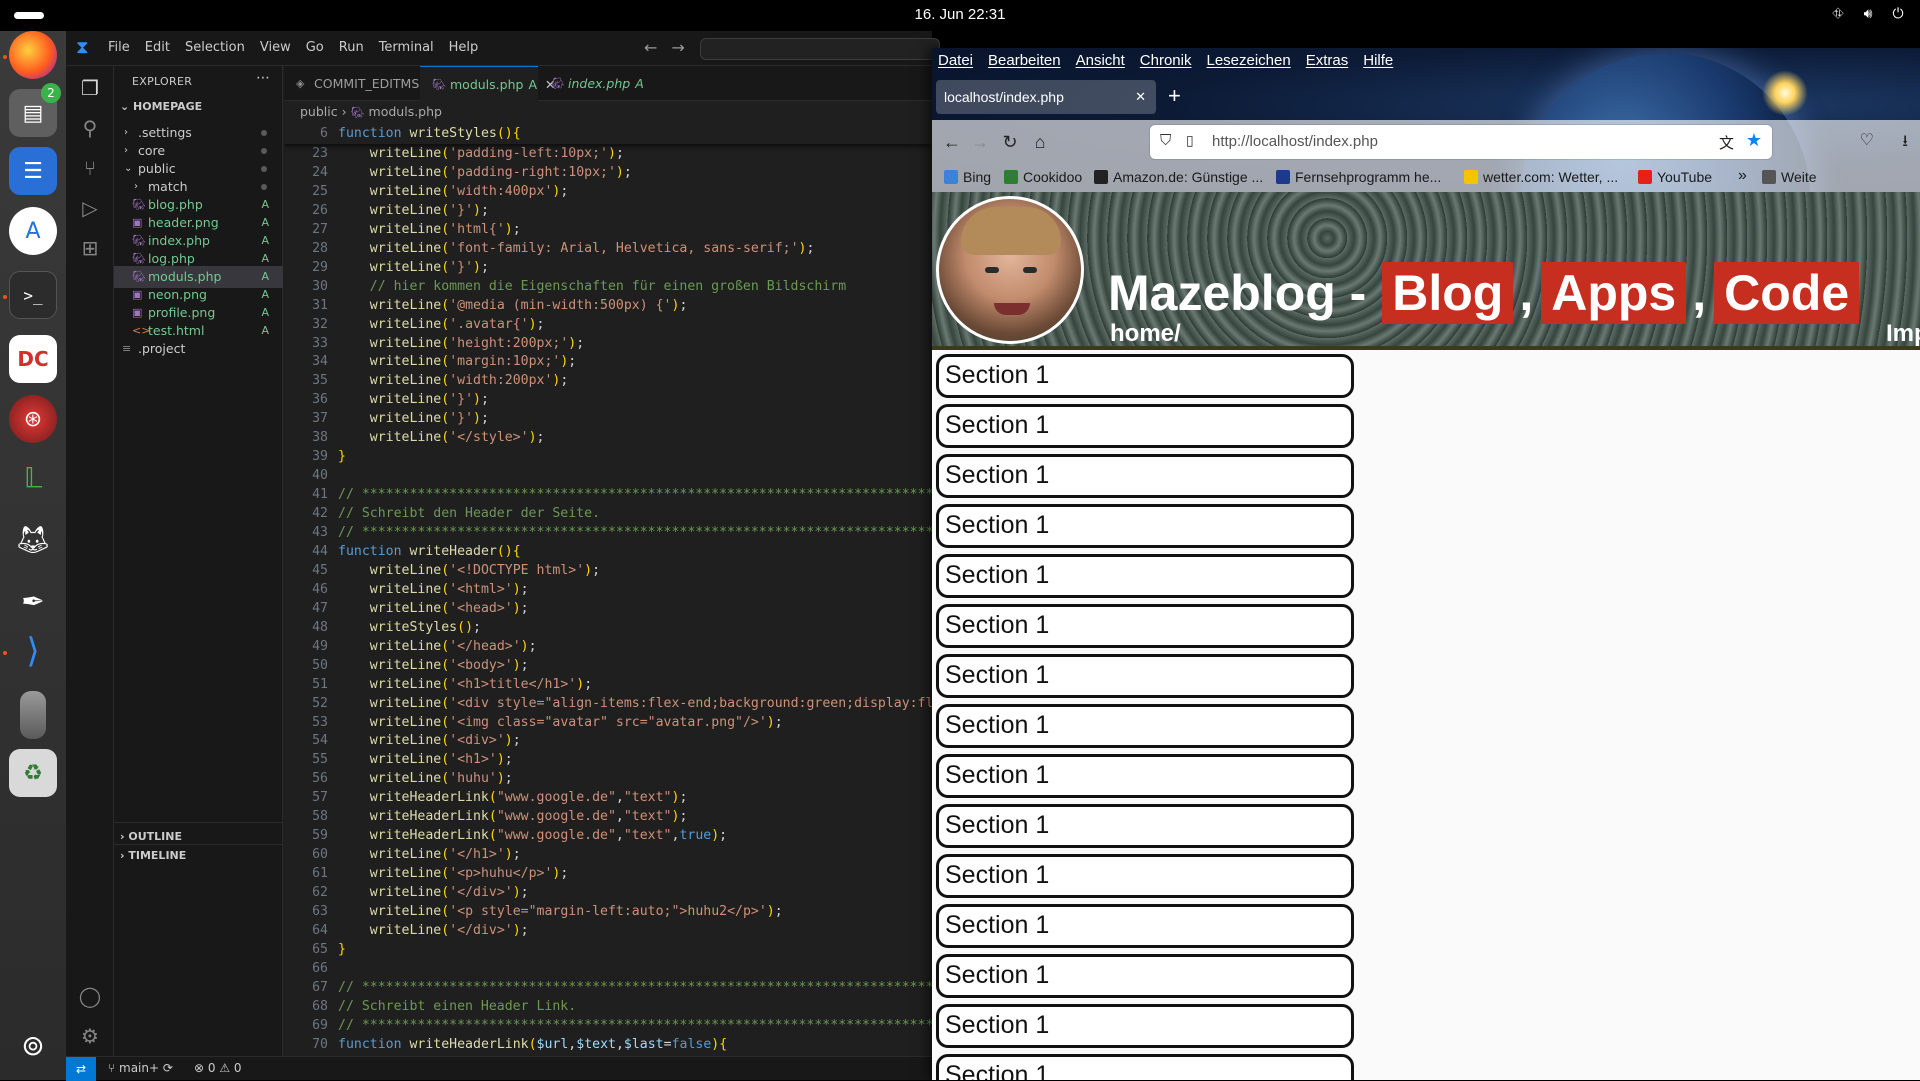  What do you see at coordinates (153, 855) in the screenshot?
I see `timeline-section: › TIMELINE` at bounding box center [153, 855].